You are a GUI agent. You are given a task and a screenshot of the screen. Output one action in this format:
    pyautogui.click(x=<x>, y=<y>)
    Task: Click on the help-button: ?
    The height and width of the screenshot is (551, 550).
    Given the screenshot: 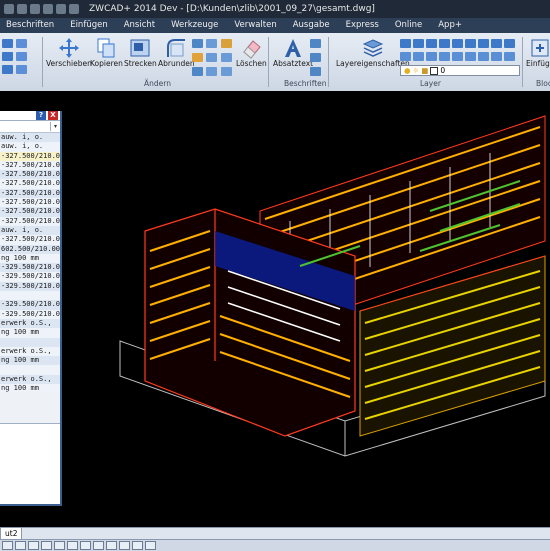 What is the action you would take?
    pyautogui.click(x=41, y=115)
    